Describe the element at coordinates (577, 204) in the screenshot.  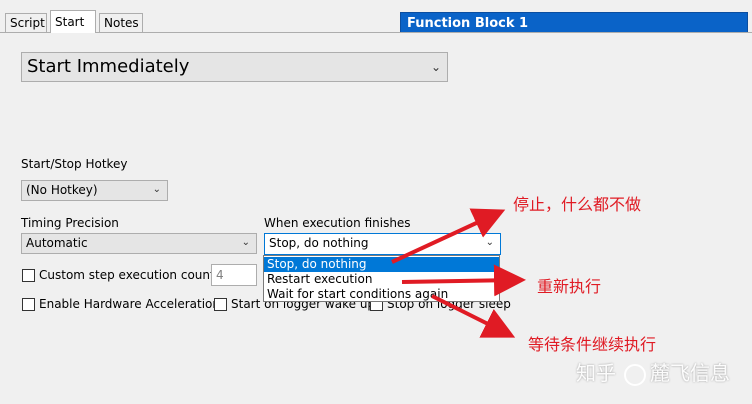
I see `annotation-stop: 停止，什么都不做` at that location.